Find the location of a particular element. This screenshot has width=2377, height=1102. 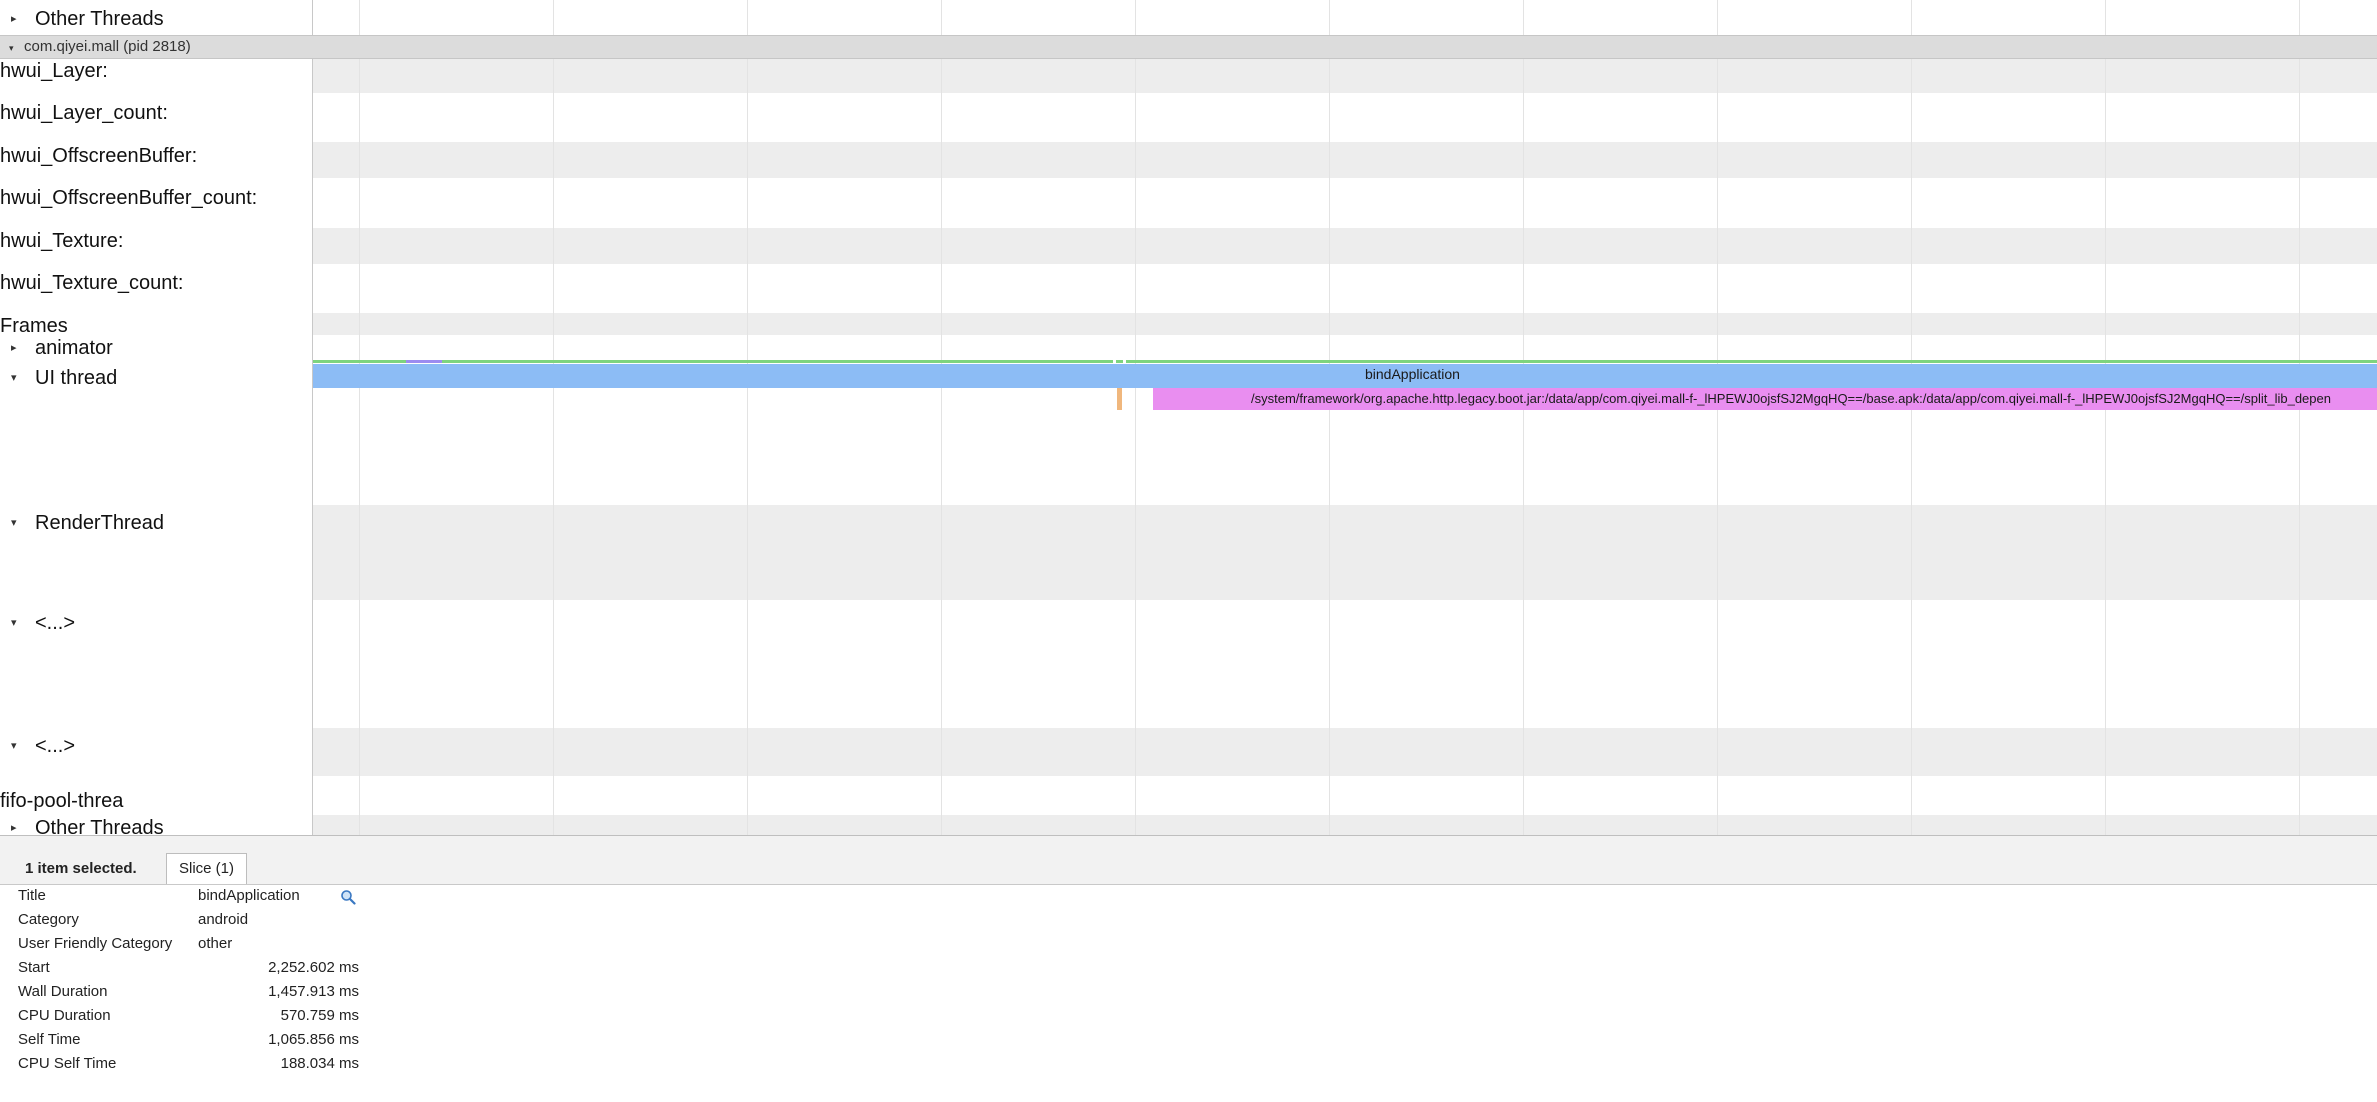

bind-application-slice-label: bindApplication is located at coordinates (1412, 374).